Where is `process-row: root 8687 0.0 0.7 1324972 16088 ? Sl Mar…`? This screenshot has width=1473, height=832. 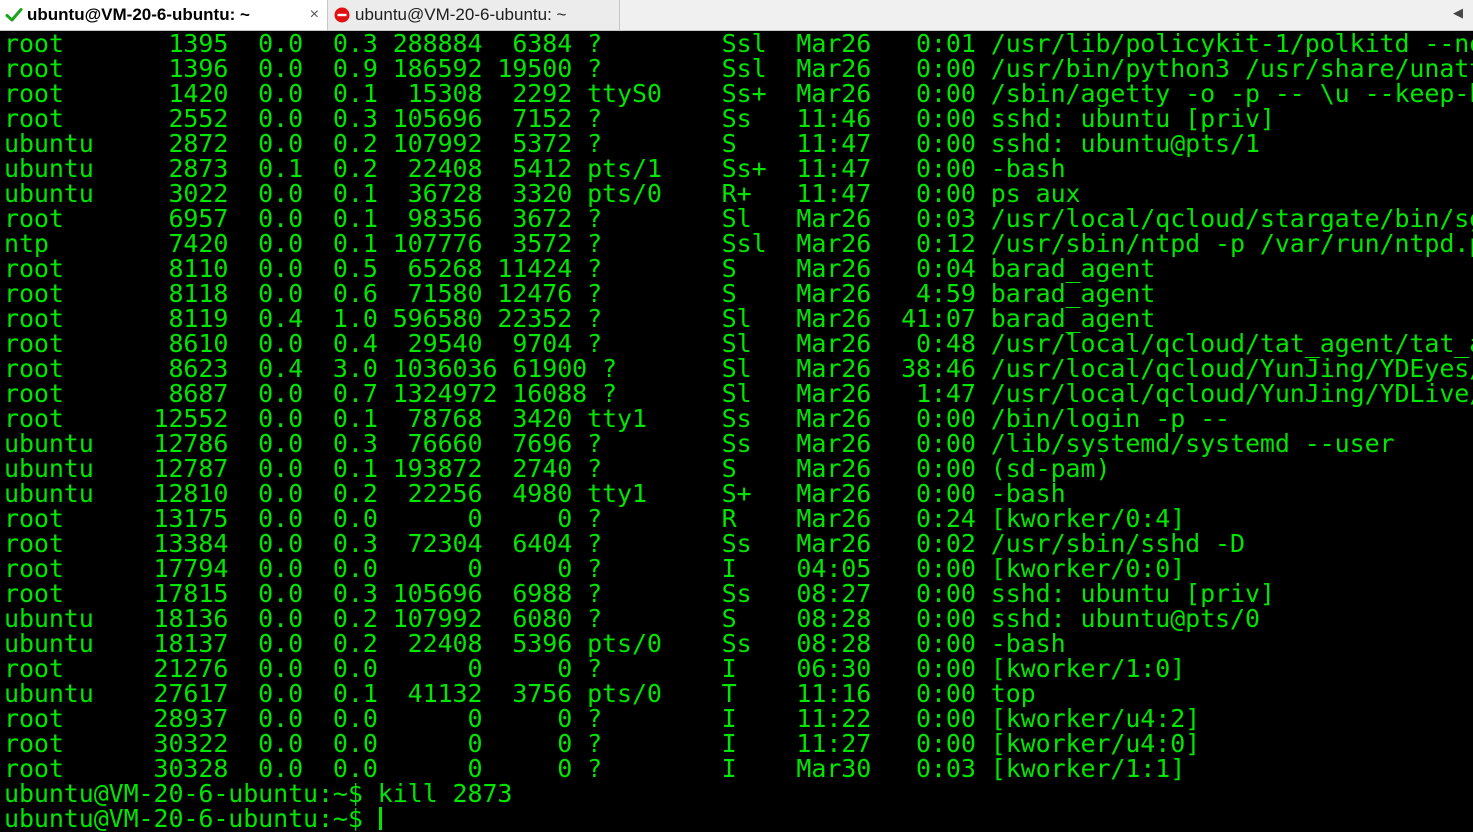 process-row: root 8687 0.0 0.7 1324972 16088 ? Sl Mar… is located at coordinates (738, 393).